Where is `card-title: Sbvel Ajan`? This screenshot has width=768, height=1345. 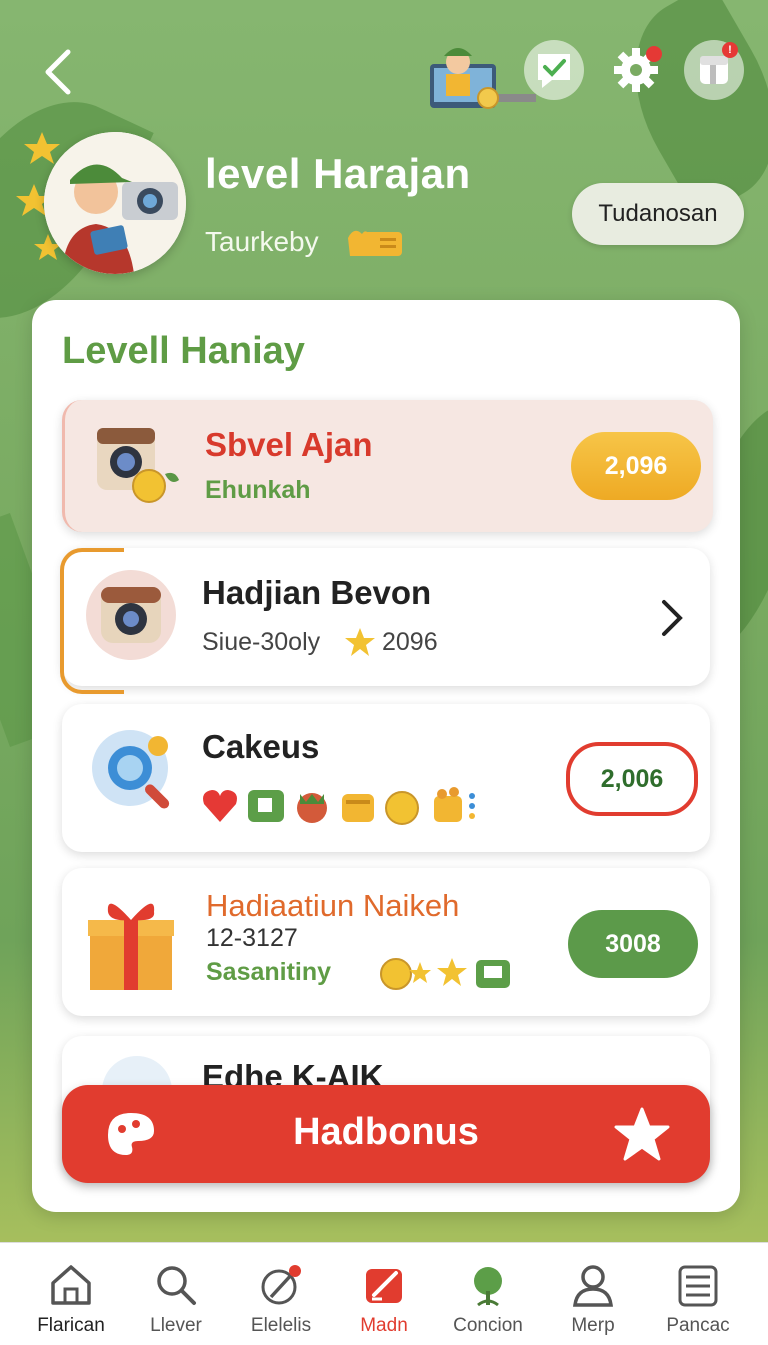
card-title: Sbvel Ajan is located at coordinates (289, 444).